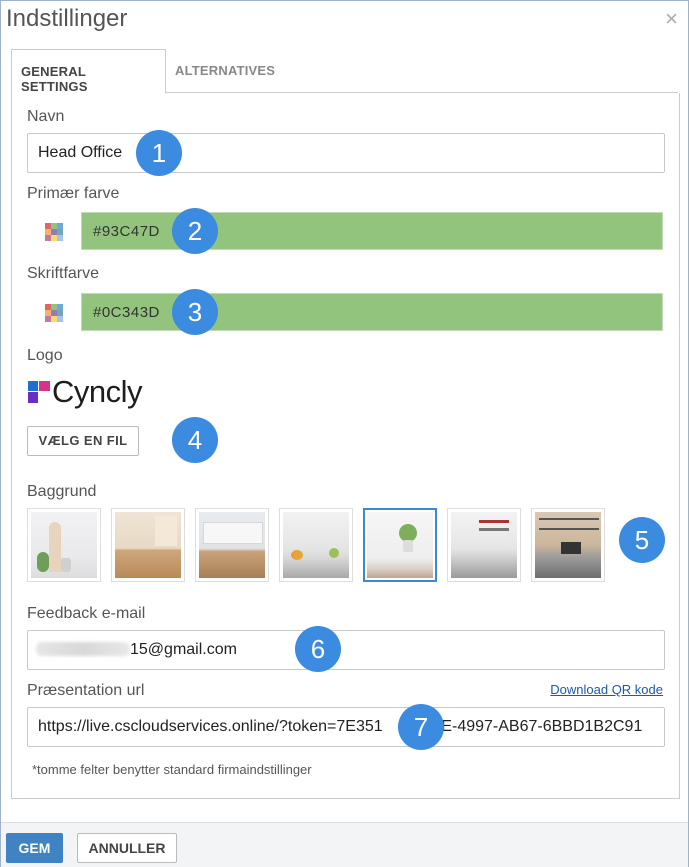 Image resolution: width=689 pixels, height=867 pixels. What do you see at coordinates (642, 540) in the screenshot?
I see `callout-badge: 5` at bounding box center [642, 540].